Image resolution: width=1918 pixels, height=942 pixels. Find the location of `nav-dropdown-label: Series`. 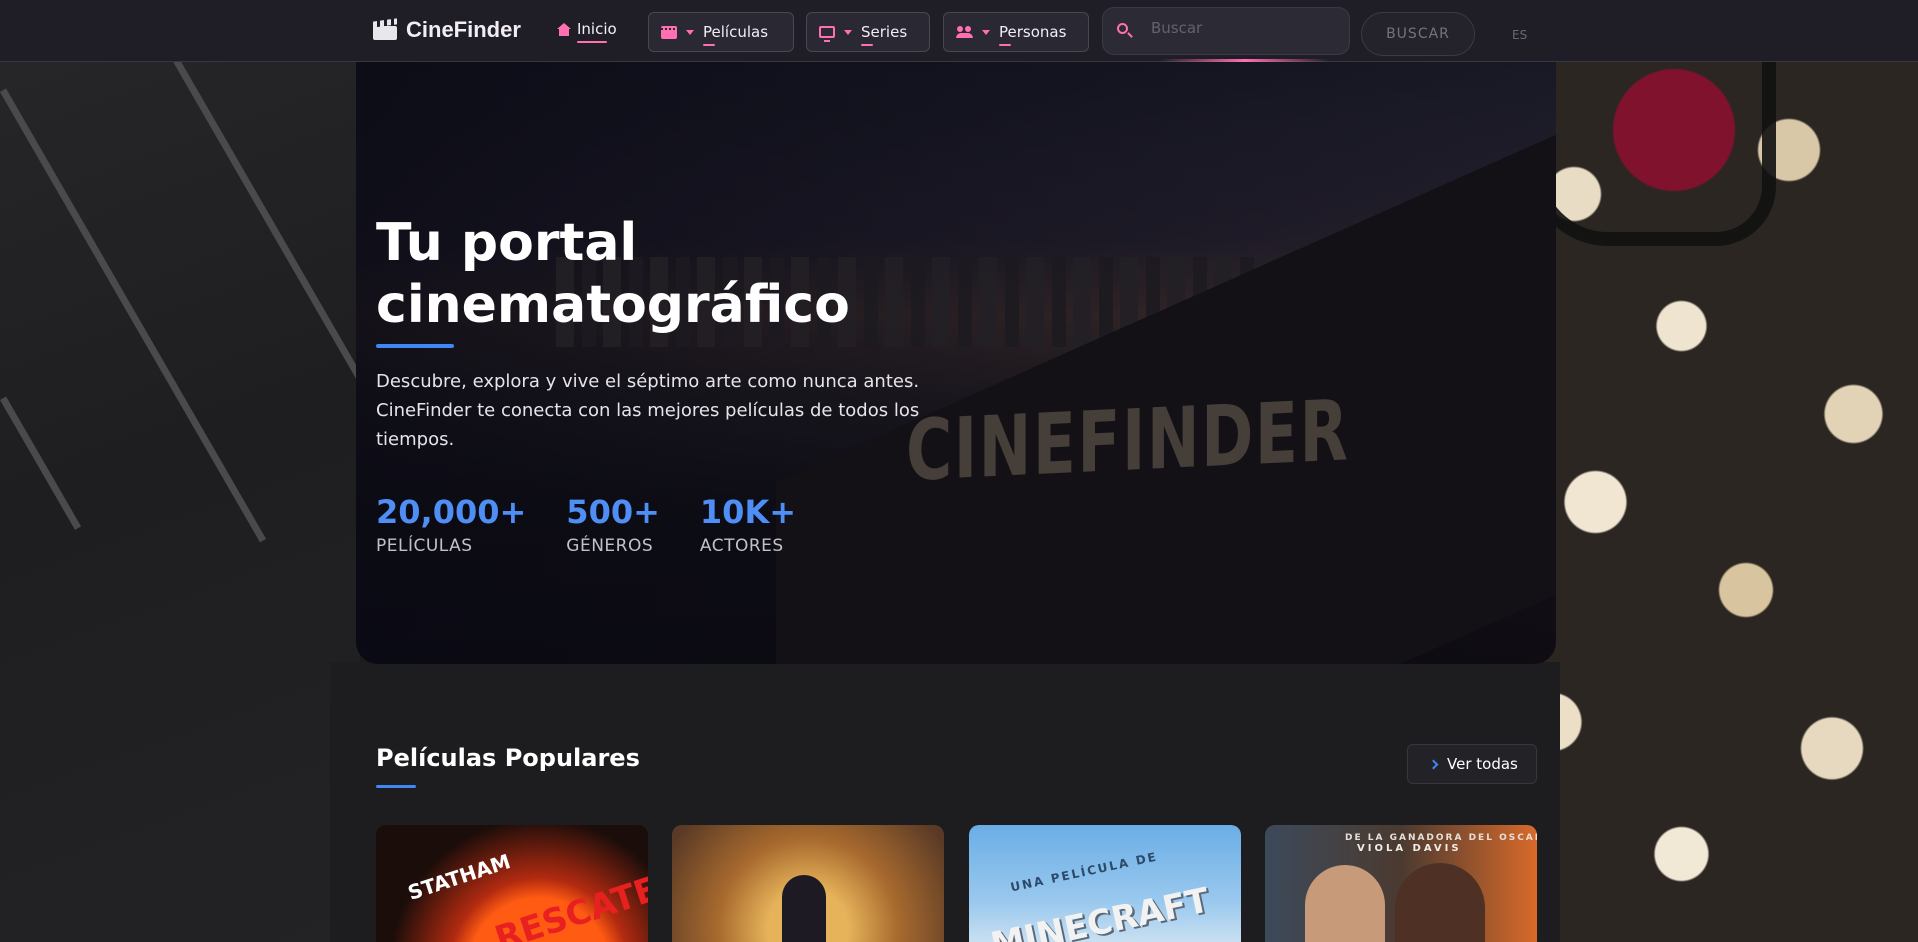

nav-dropdown-label: Series is located at coordinates (884, 34).